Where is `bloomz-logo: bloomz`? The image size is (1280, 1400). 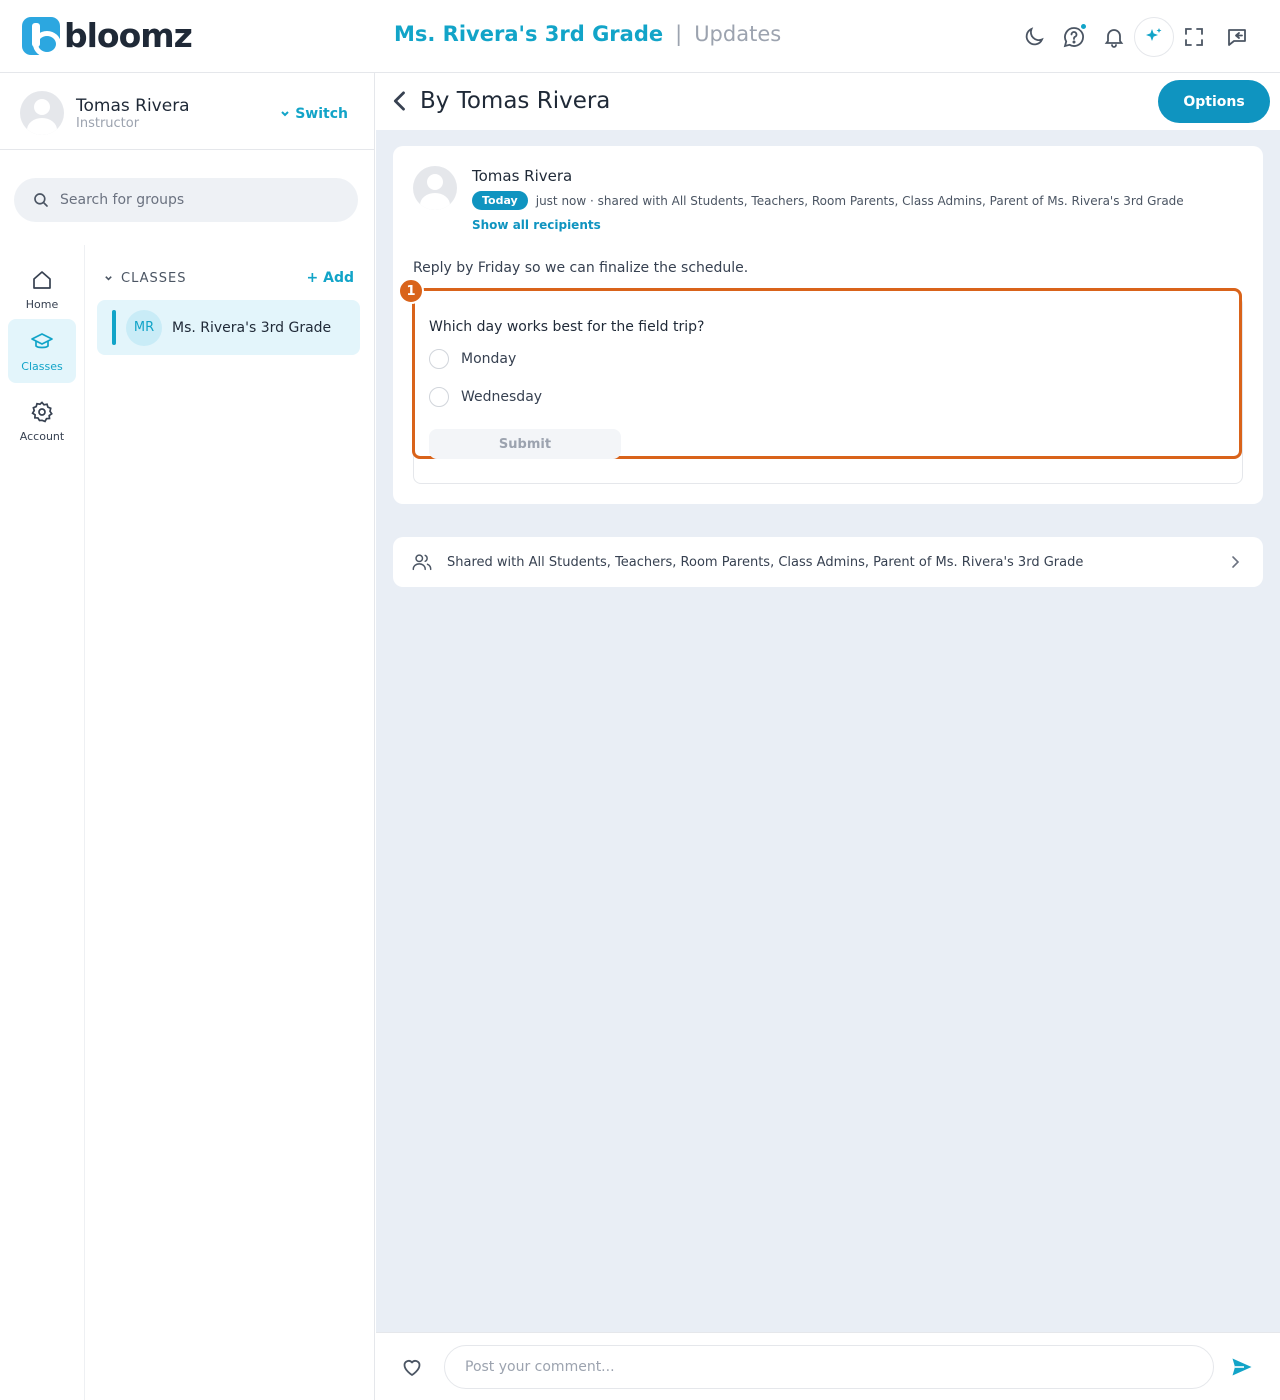
bloomz-logo: bloomz is located at coordinates (107, 36).